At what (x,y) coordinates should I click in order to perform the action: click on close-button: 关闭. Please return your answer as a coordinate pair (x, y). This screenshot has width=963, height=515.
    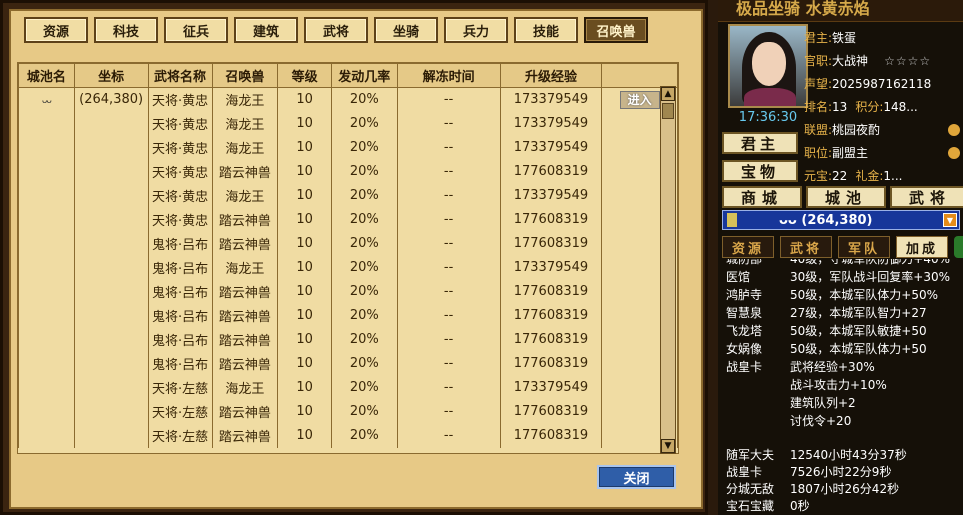
    Looking at the image, I should click on (636, 477).